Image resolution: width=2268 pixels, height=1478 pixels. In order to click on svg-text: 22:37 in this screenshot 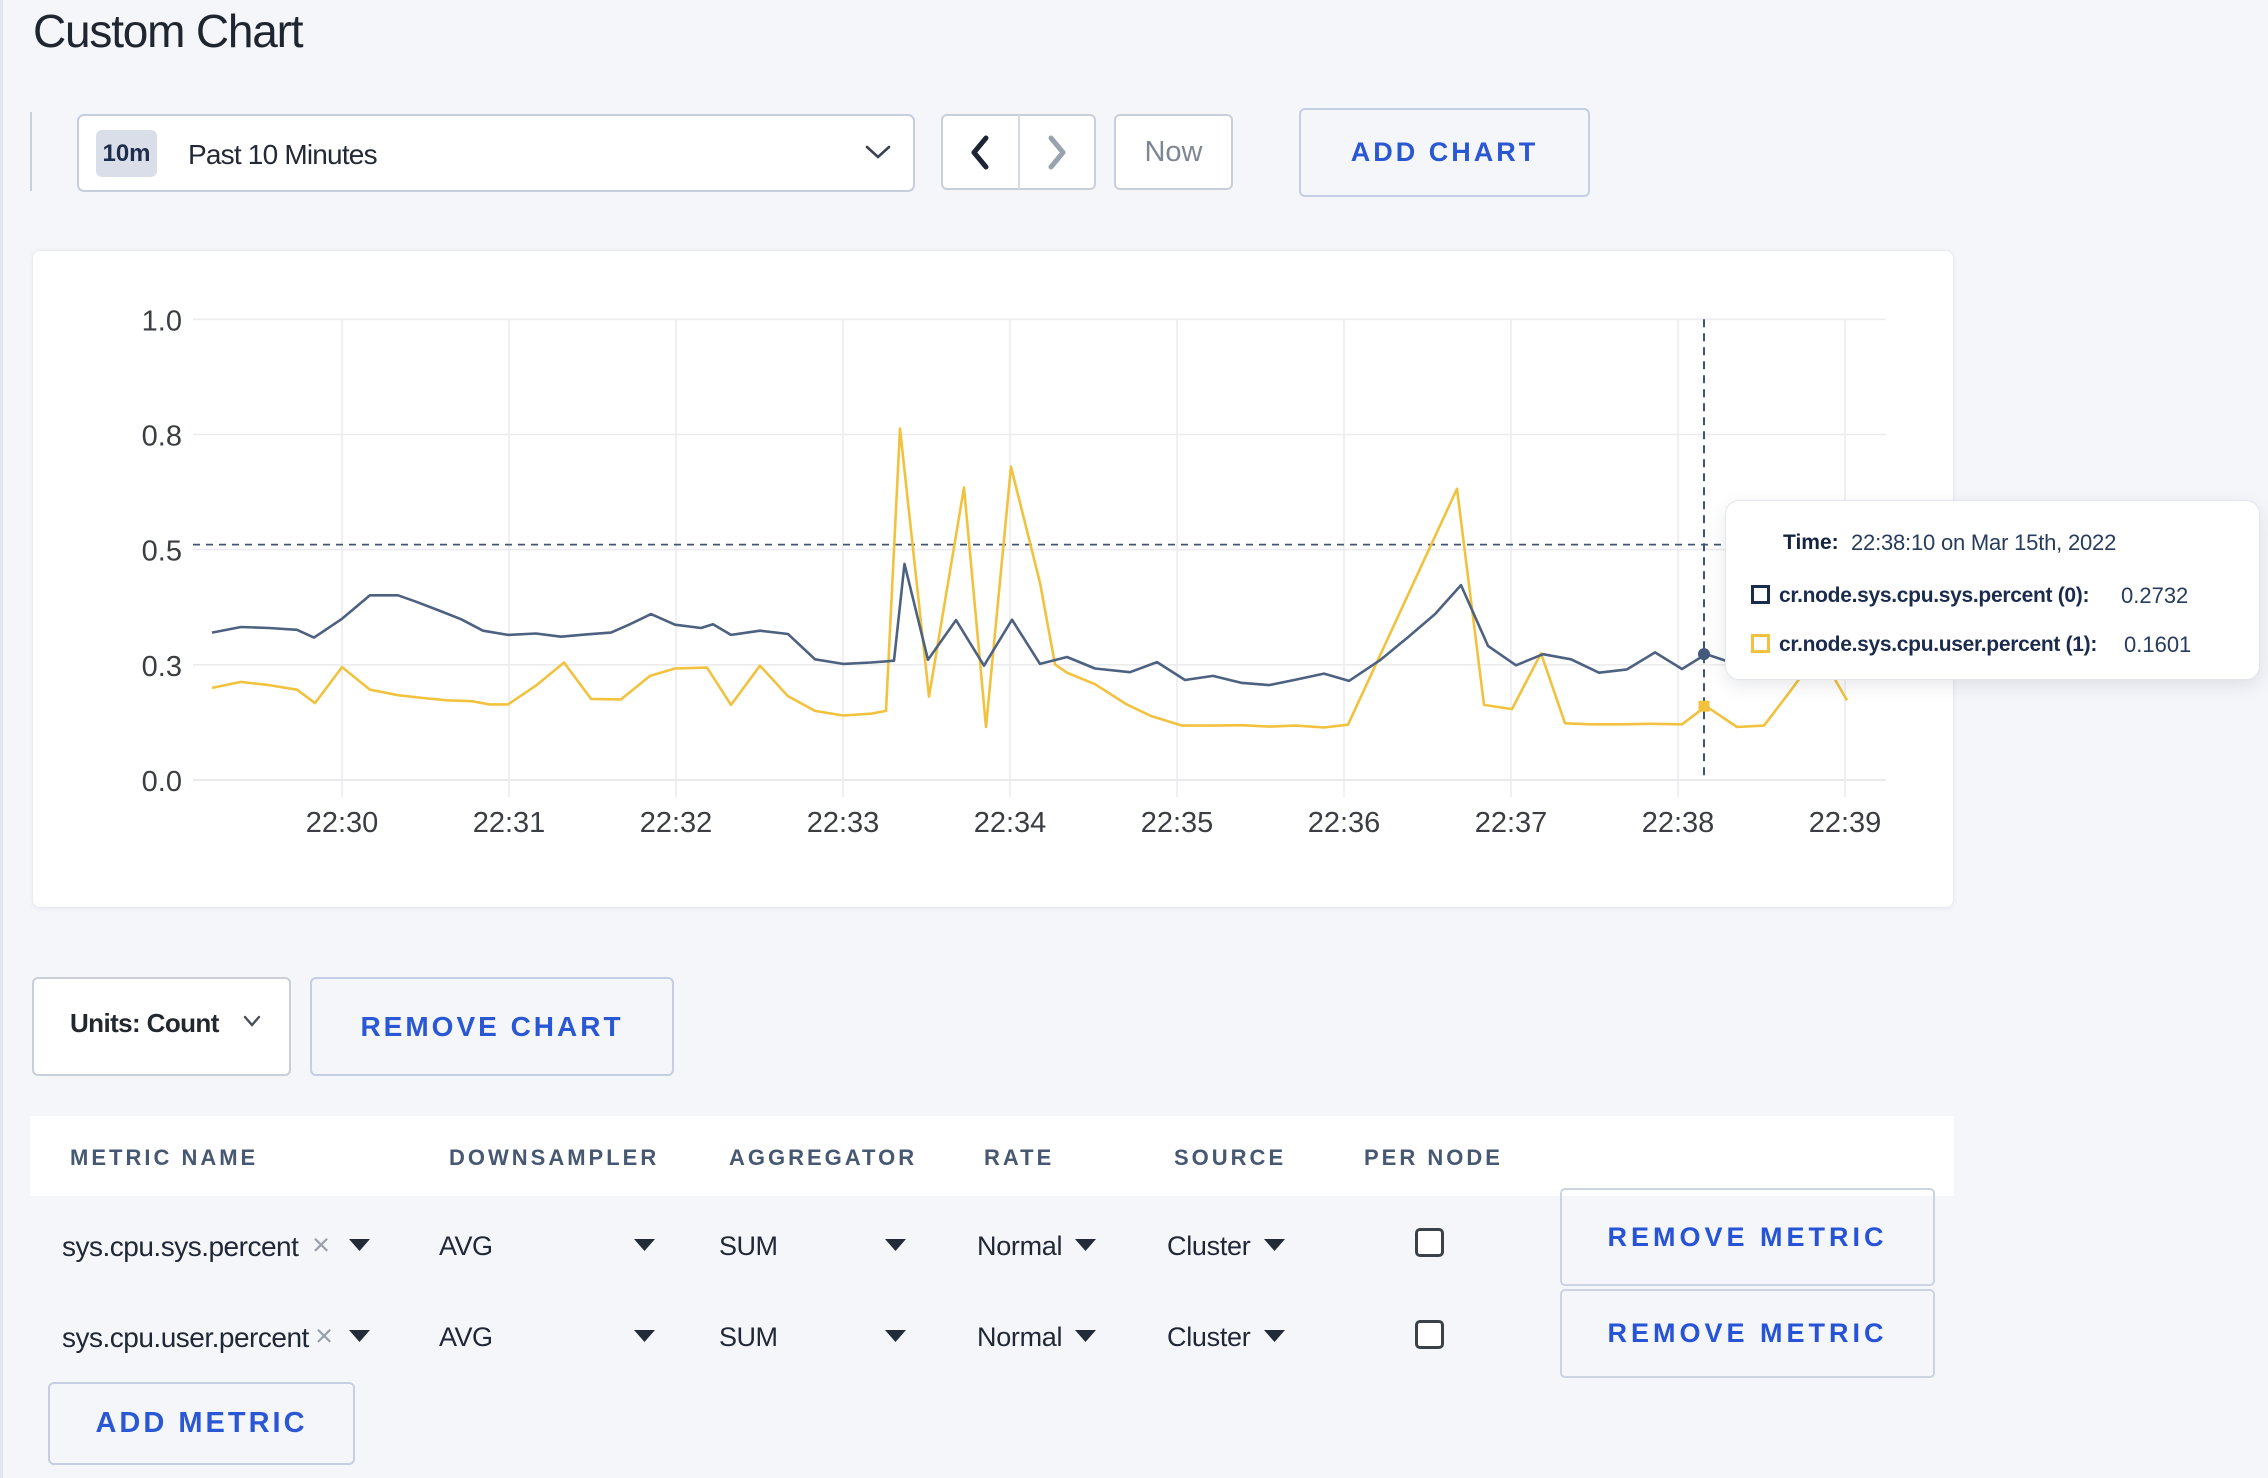, I will do `click(1511, 823)`.